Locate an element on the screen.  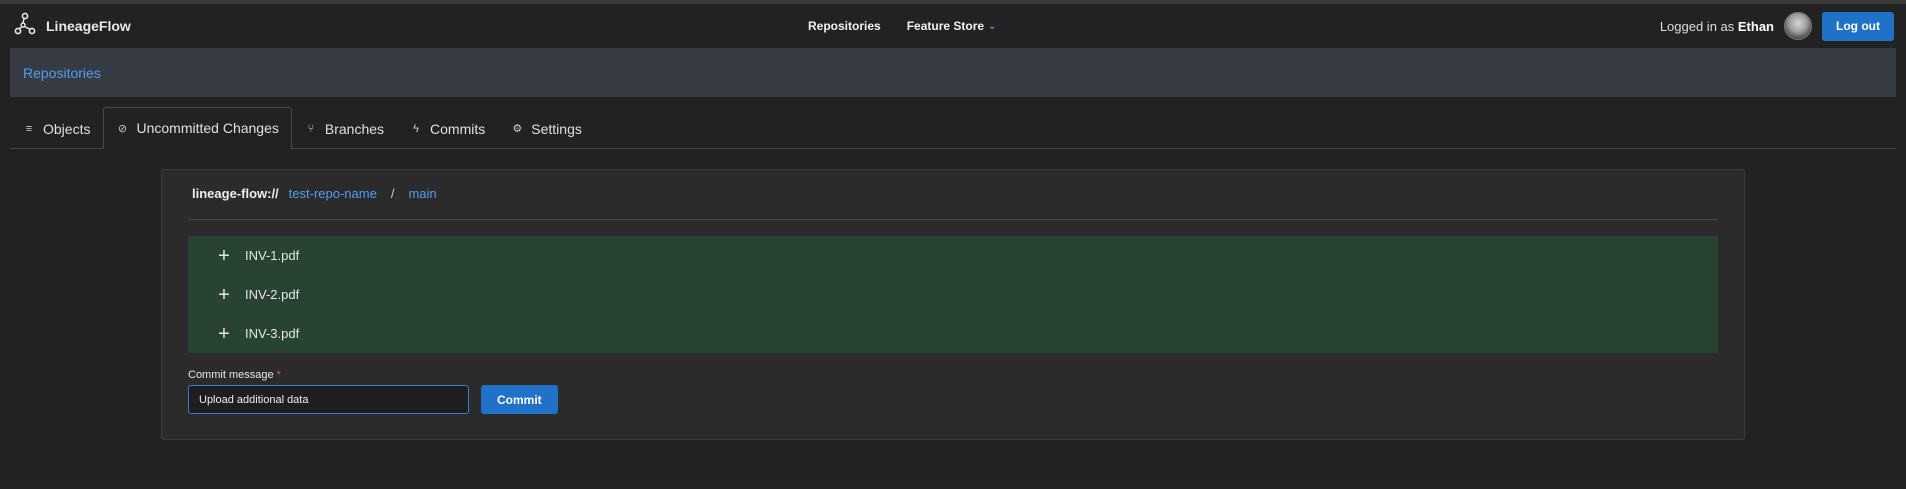
required-mark: * is located at coordinates (278, 375).